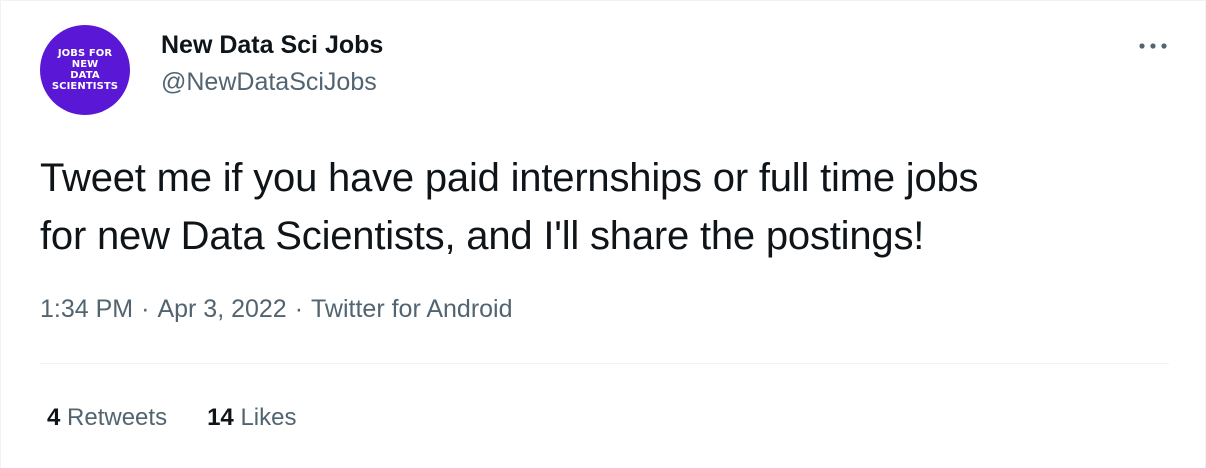 This screenshot has height=468, width=1206. I want to click on tweet-date: Apr 3, 2022, so click(221, 309).